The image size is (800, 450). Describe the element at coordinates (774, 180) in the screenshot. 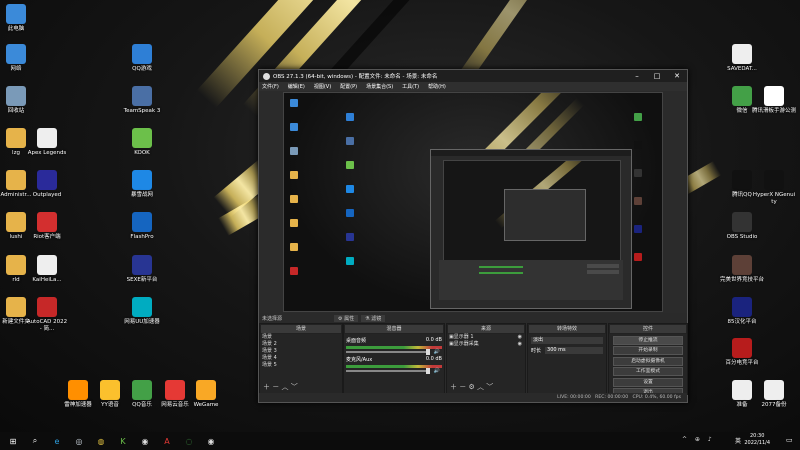

I see `hyperx-icon` at that location.